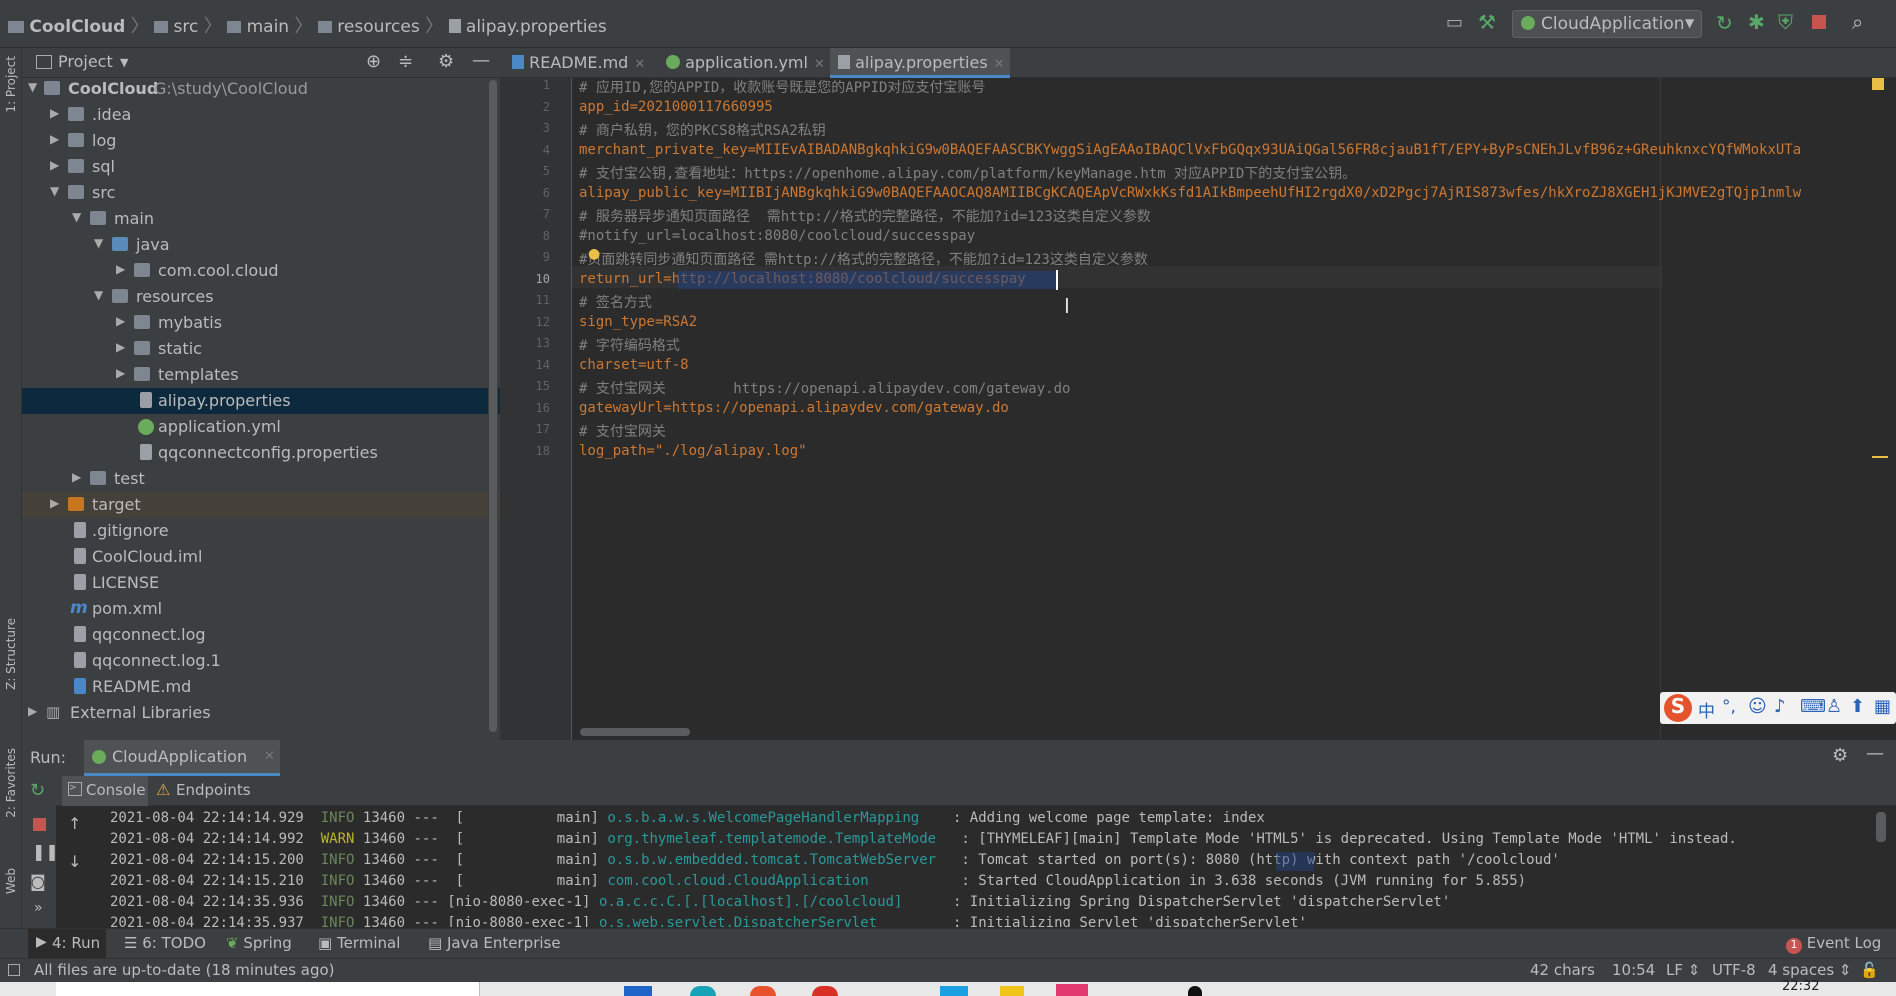 This screenshot has width=1896, height=996. I want to click on code-line: # 字符编码格式, so click(629, 345).